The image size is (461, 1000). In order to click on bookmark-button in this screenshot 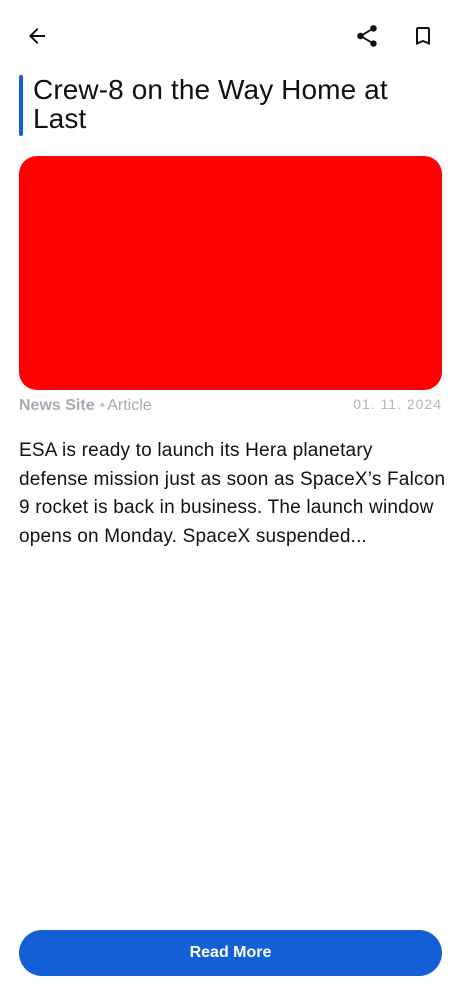, I will do `click(423, 38)`.